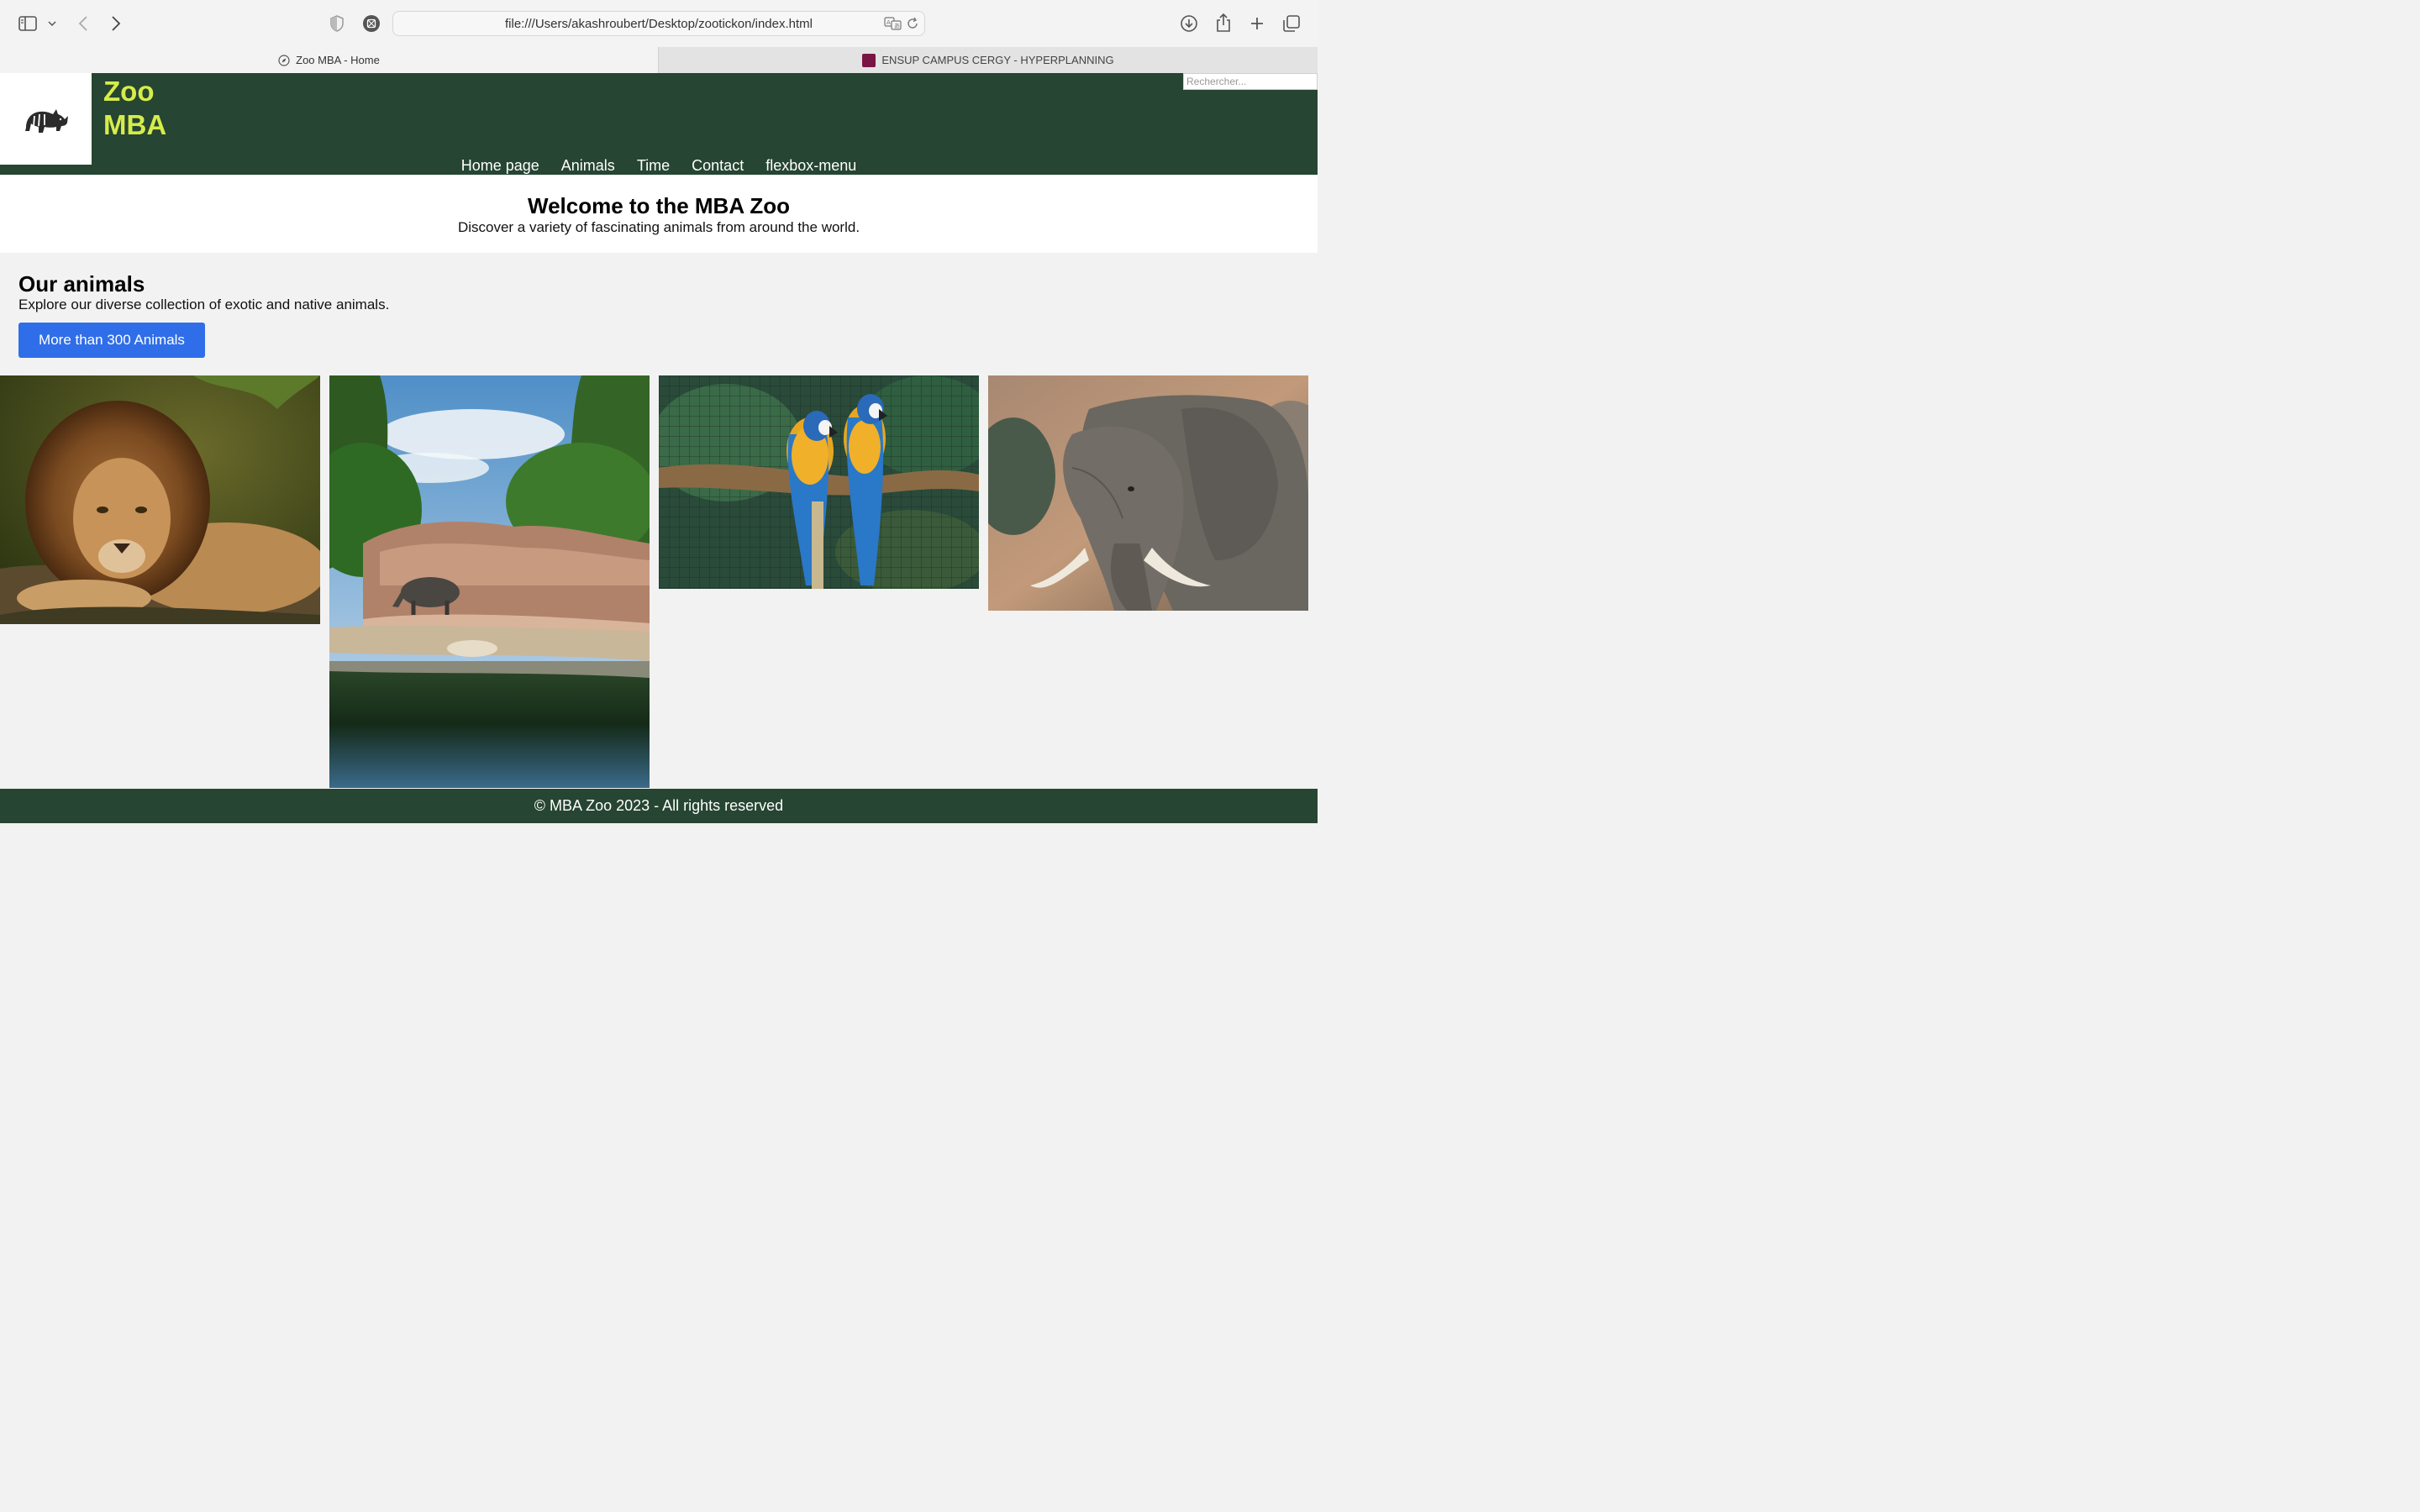 Image resolution: width=2420 pixels, height=1512 pixels. What do you see at coordinates (659, 205) in the screenshot?
I see `hero-title: Welcome to the MBA Zoo` at bounding box center [659, 205].